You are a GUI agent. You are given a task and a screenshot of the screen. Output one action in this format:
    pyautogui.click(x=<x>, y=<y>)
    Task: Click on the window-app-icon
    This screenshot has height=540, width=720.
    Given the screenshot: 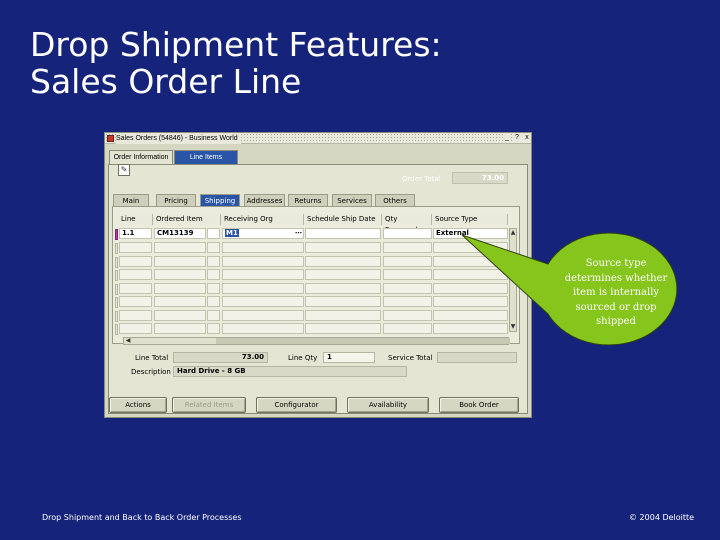 What is the action you would take?
    pyautogui.click(x=110, y=138)
    